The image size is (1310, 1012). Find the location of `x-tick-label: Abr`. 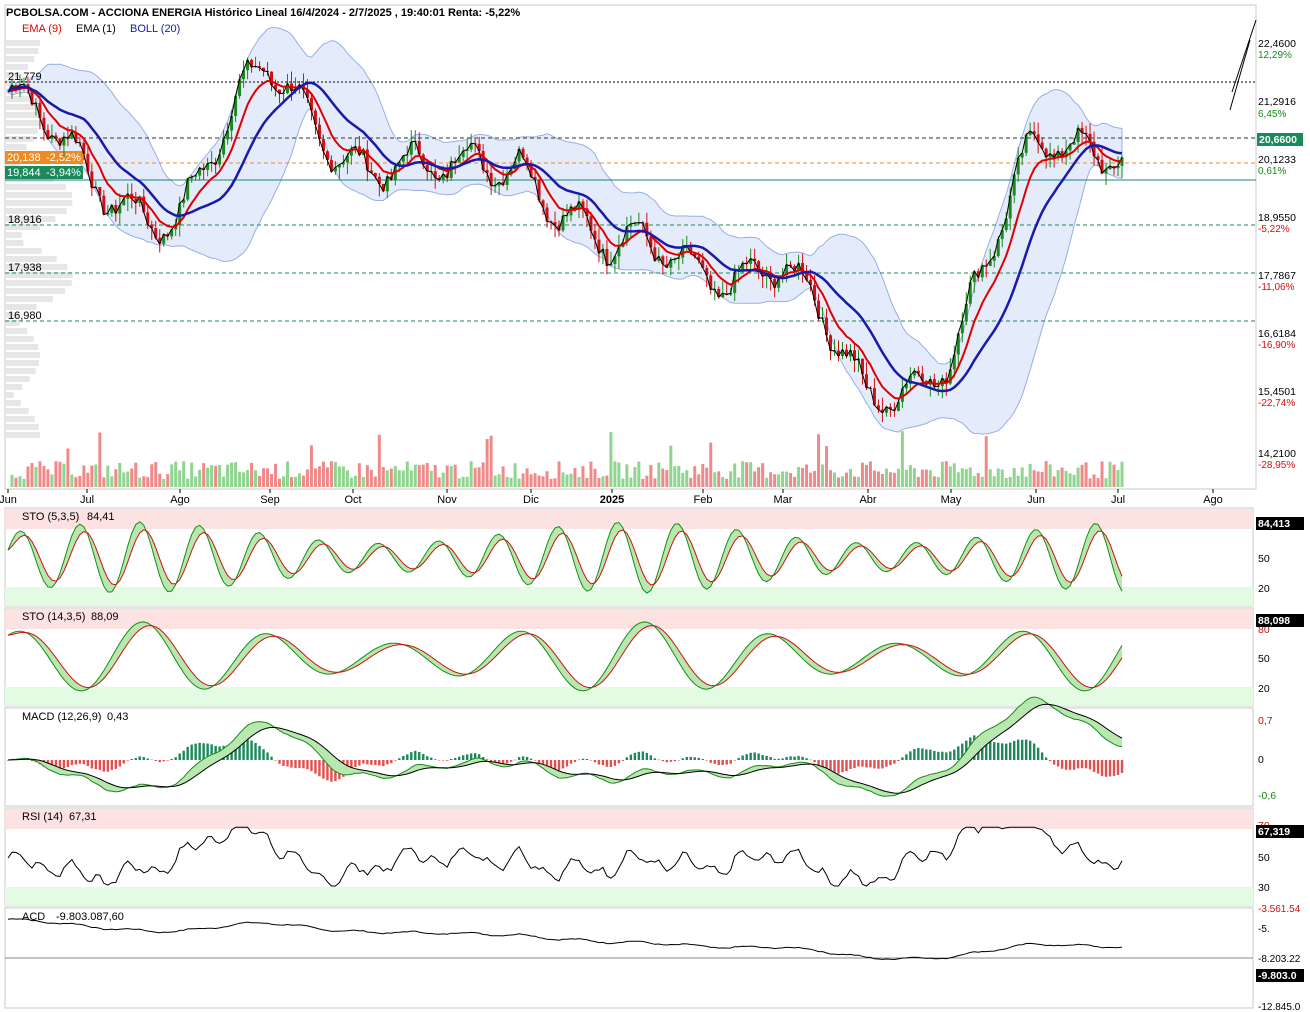

x-tick-label: Abr is located at coordinates (867, 500).